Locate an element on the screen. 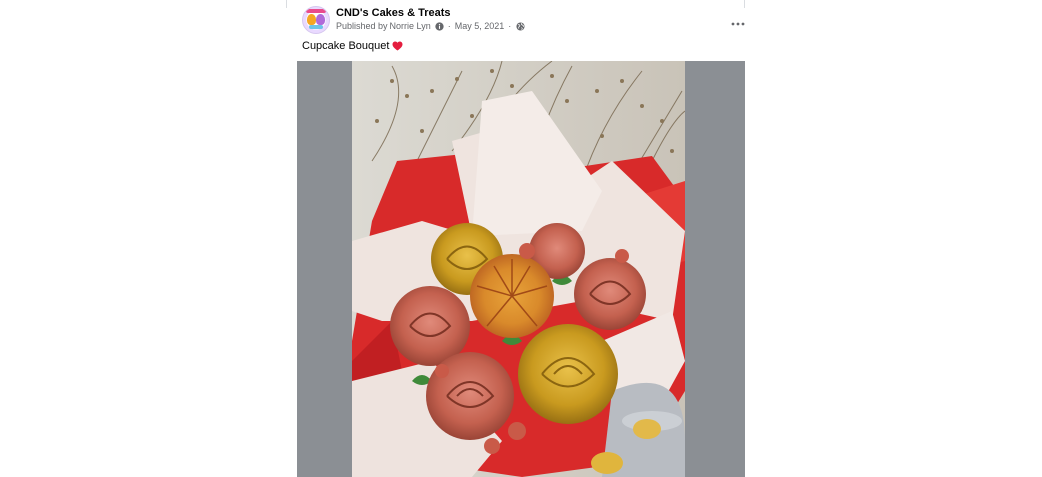 The height and width of the screenshot is (477, 1042). info-icon is located at coordinates (439, 26).